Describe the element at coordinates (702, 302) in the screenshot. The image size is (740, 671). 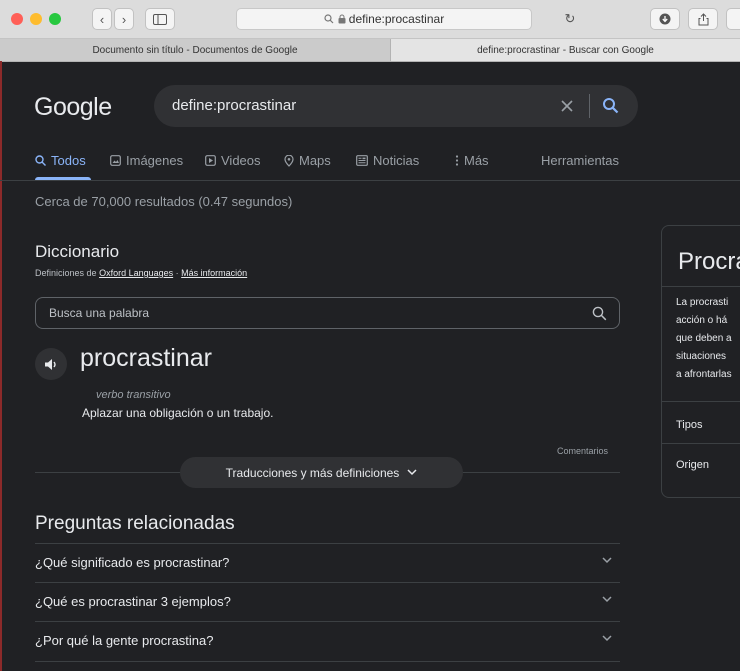
I see `panel-text-line: La procrasti` at that location.